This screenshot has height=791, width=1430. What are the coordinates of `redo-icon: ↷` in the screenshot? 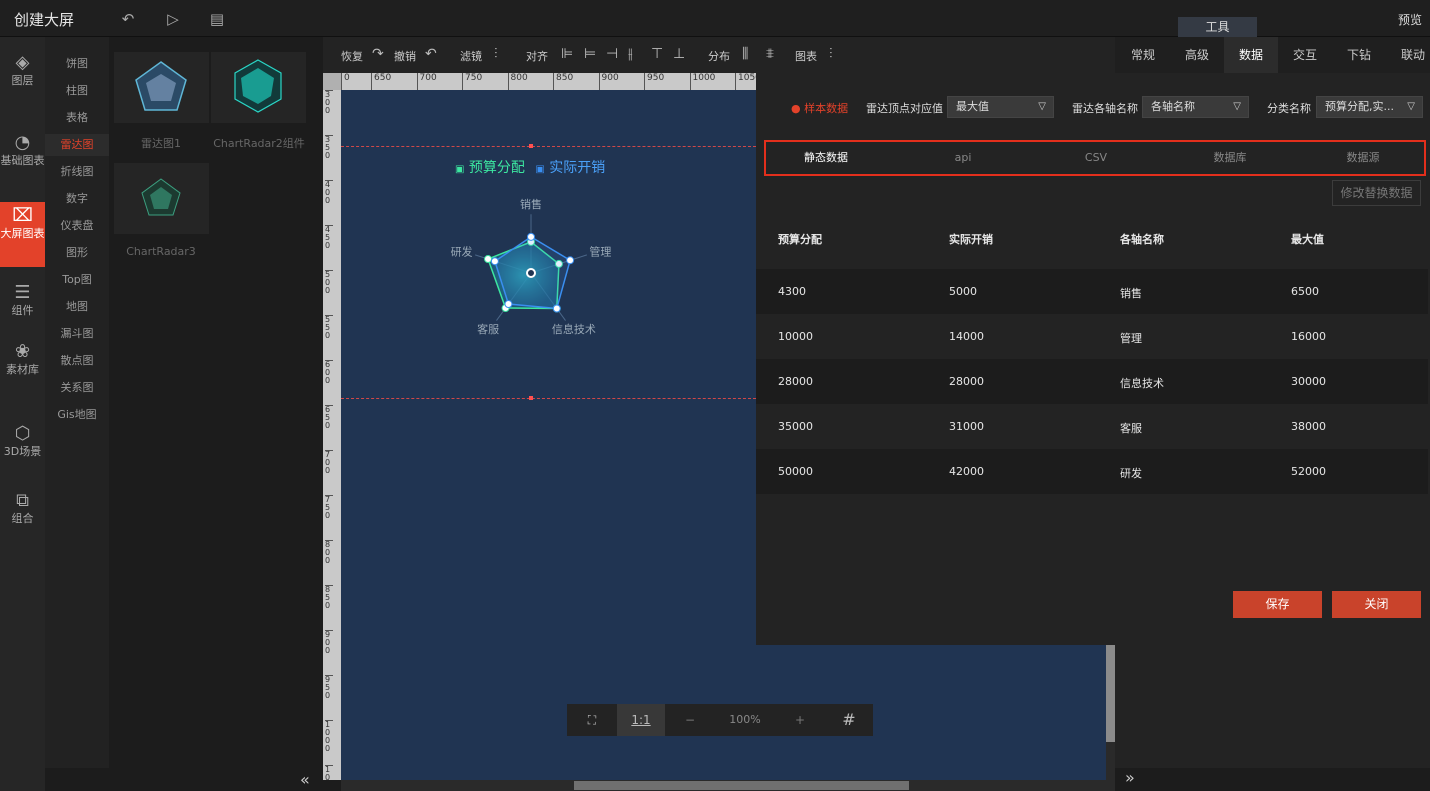 It's located at (378, 54).